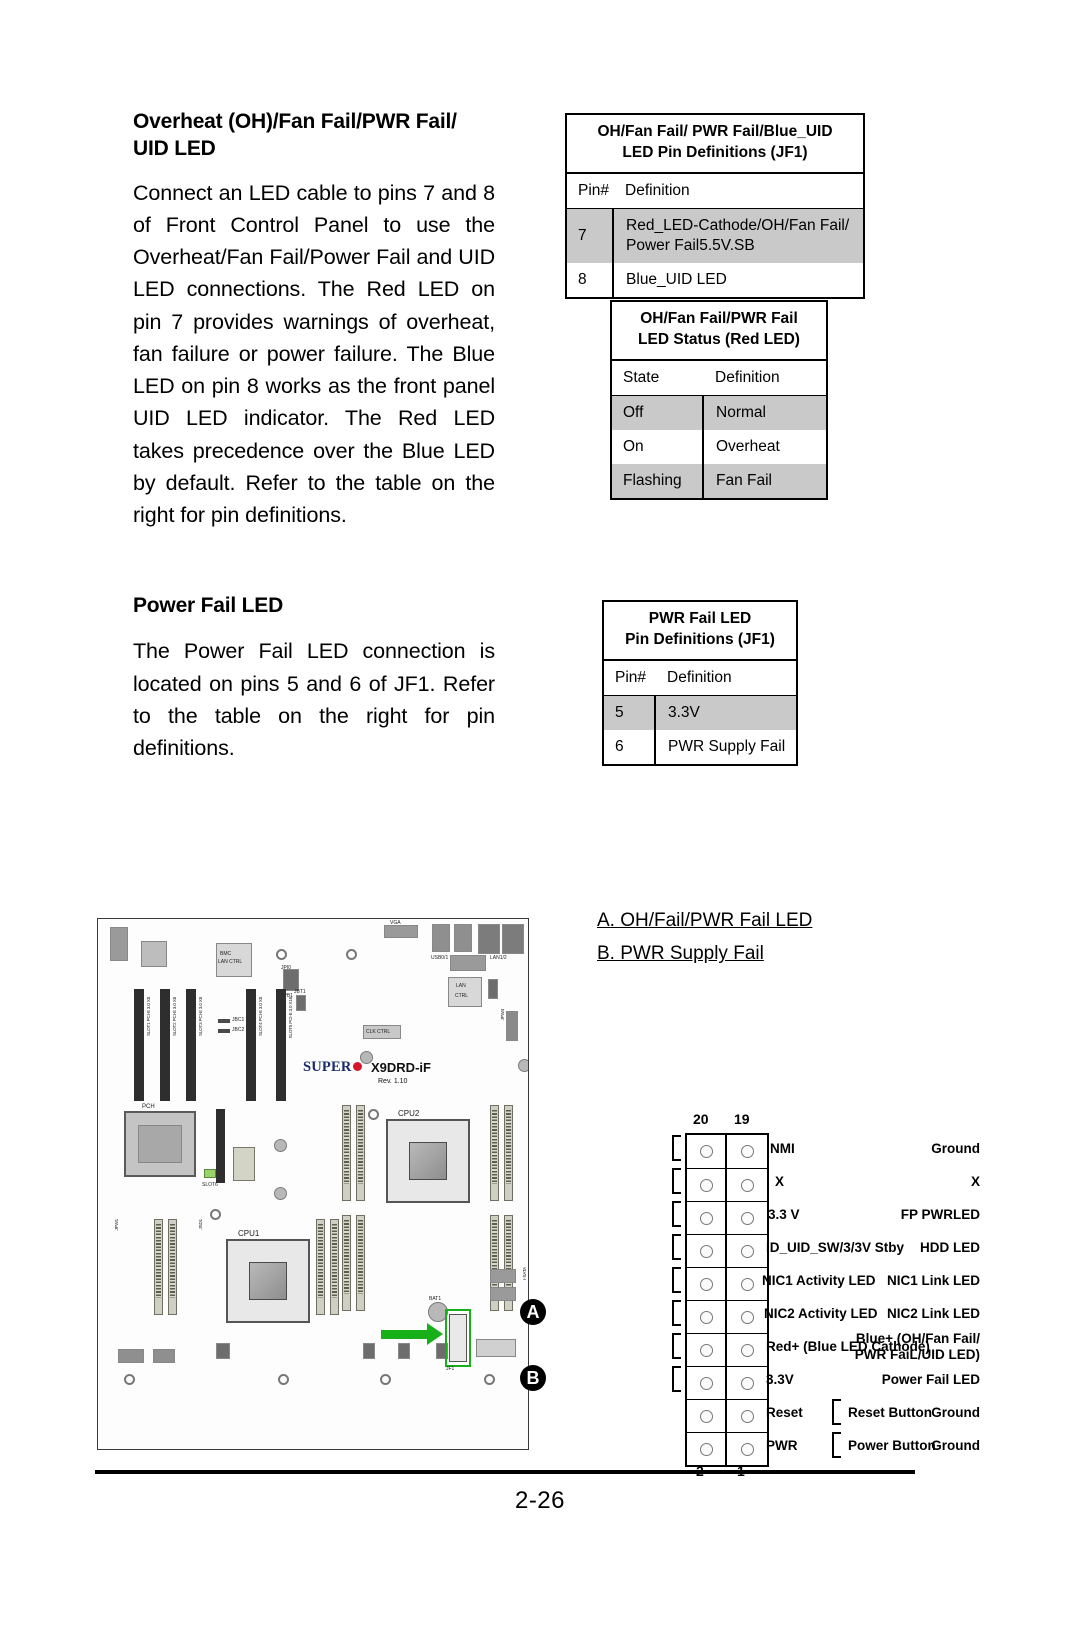 The image size is (1080, 1650). What do you see at coordinates (503, 1294) in the screenshot?
I see `sata-port-group` at bounding box center [503, 1294].